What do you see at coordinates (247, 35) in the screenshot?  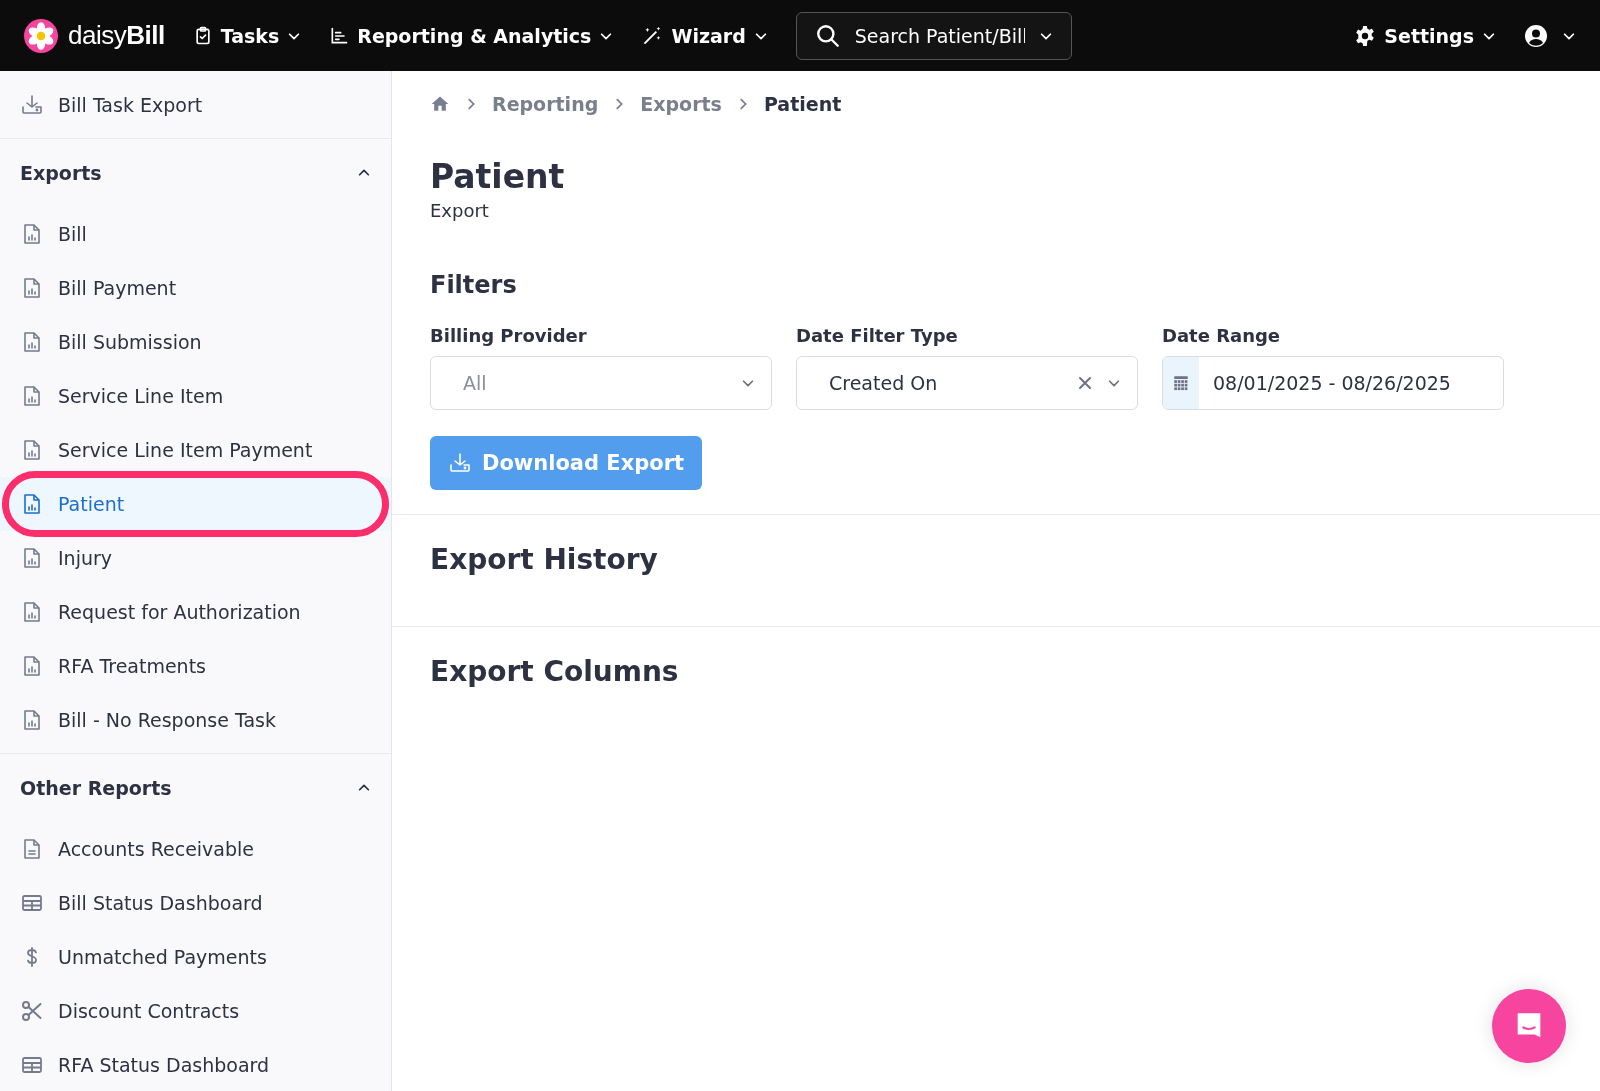 I see `nav-menu: Tasks` at bounding box center [247, 35].